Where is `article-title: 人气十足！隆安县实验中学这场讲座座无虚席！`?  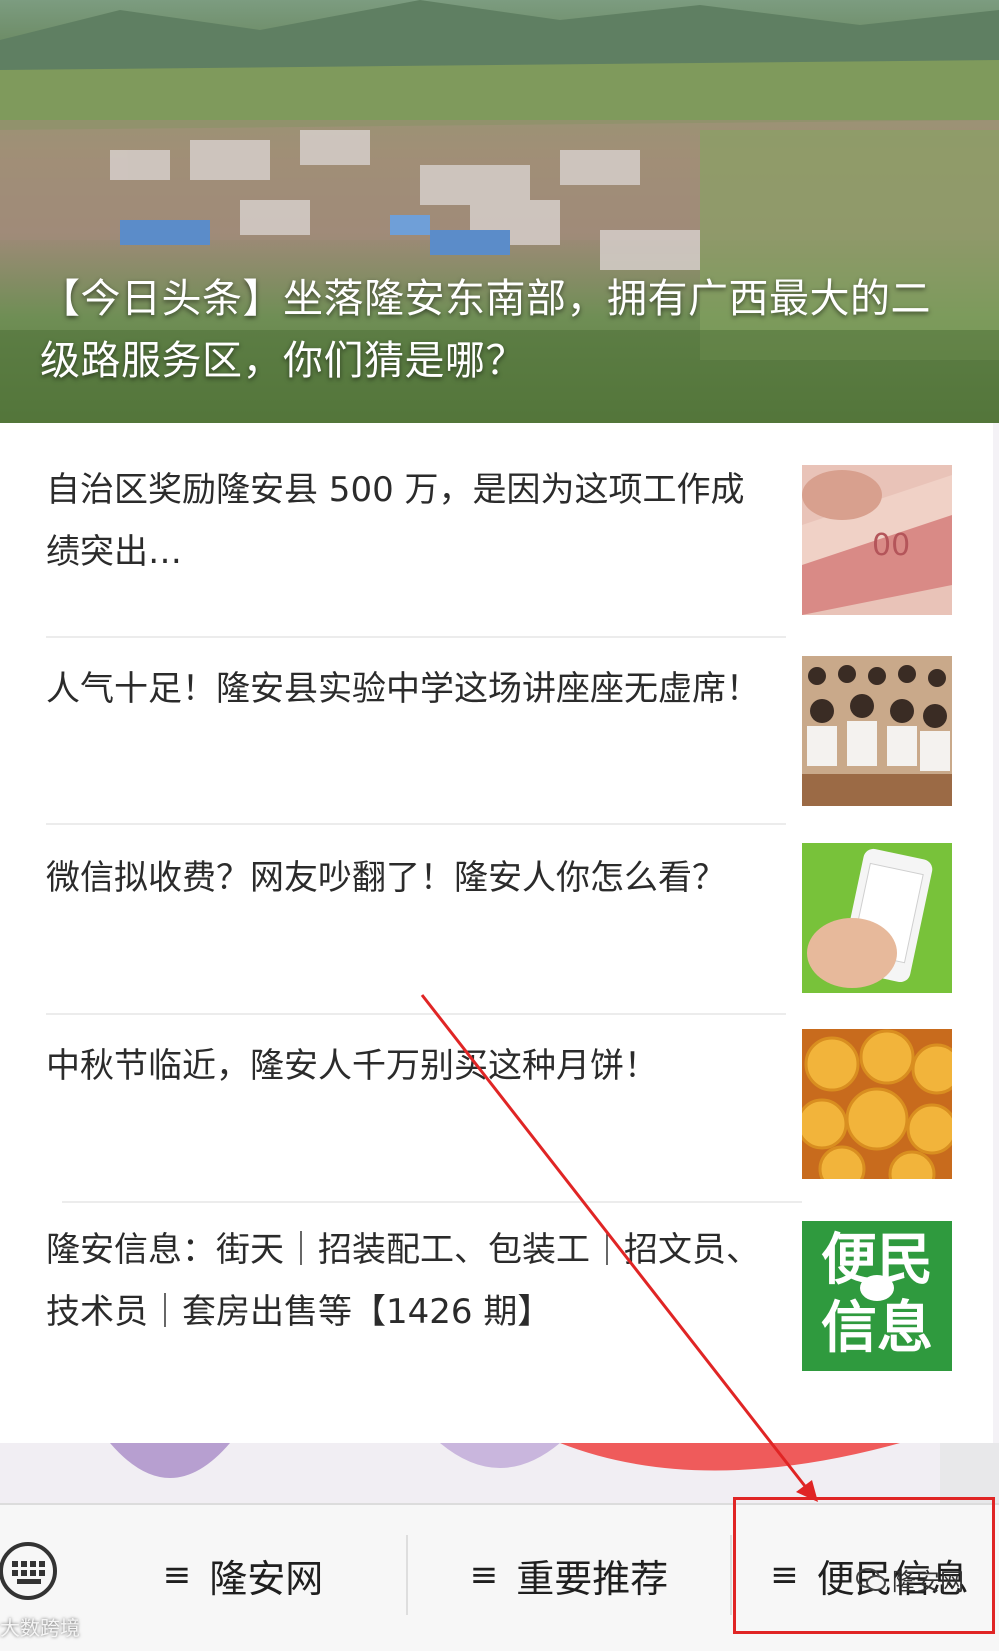 article-title: 人气十足！隆安县实验中学这场讲座座无虚席！ is located at coordinates (403, 689).